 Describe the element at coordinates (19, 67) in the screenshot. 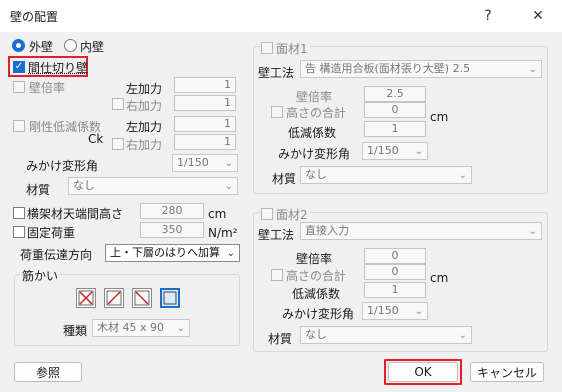

I see `partition-wall-checkbox: ✓` at that location.